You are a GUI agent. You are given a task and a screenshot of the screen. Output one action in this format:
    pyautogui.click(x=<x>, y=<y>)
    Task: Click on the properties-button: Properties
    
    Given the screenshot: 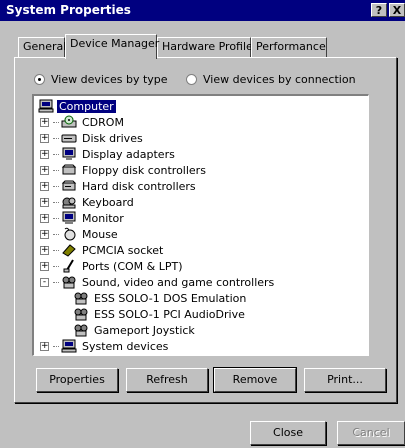 What is the action you would take?
    pyautogui.click(x=77, y=380)
    